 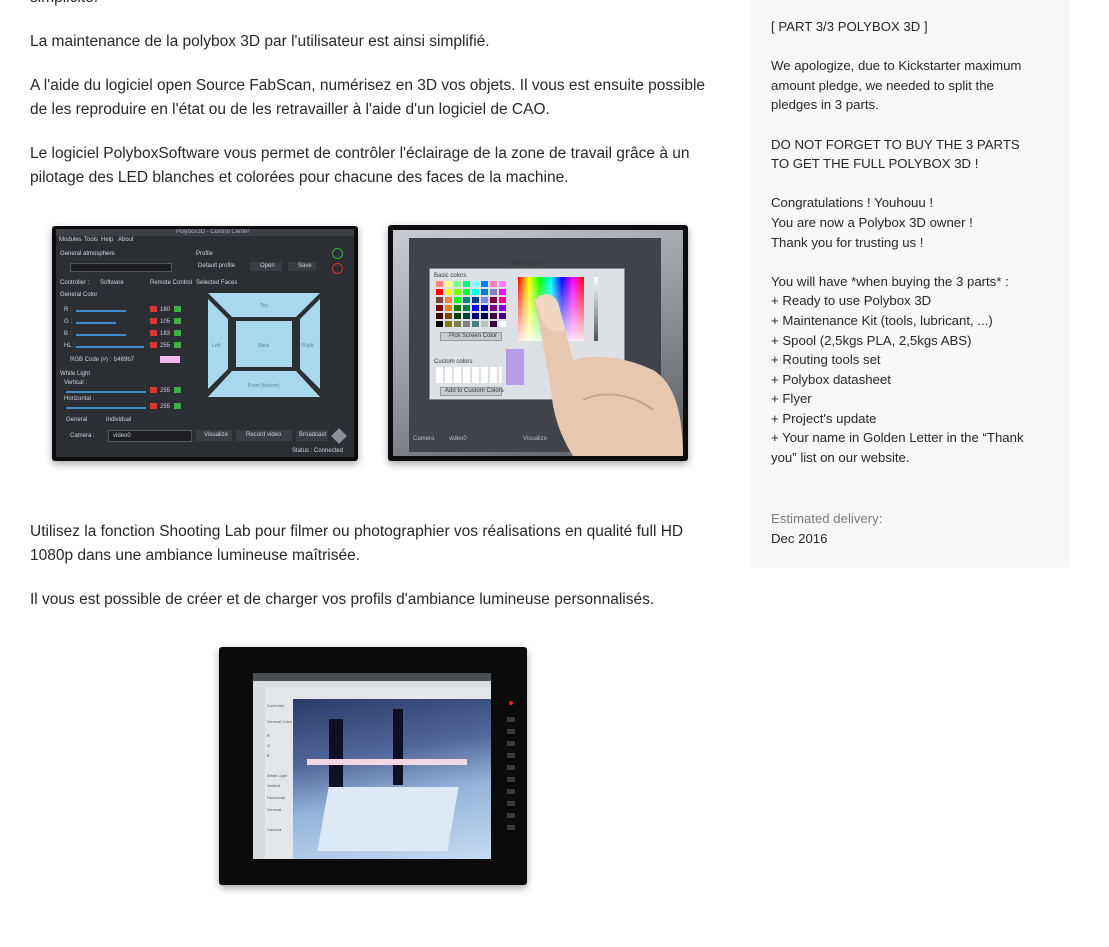 What do you see at coordinates (124, 360) in the screenshot?
I see `rgb-code-value: b469b7` at bounding box center [124, 360].